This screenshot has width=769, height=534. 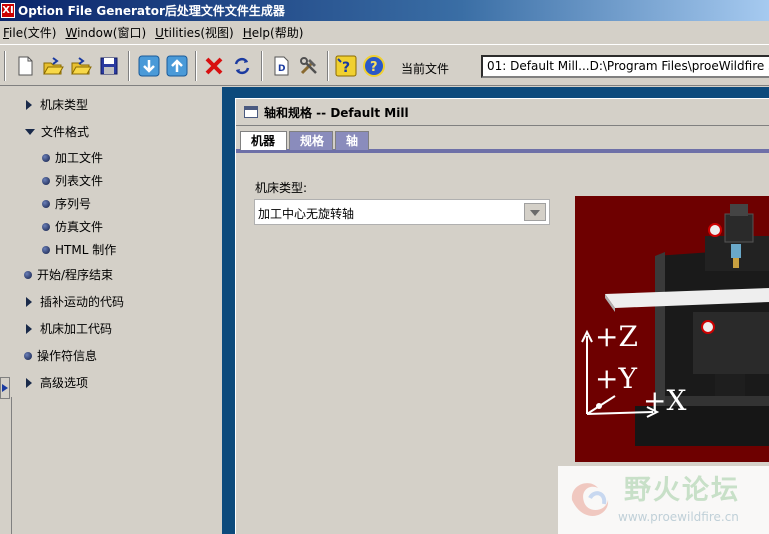 I want to click on document-d-button: D, so click(x=280, y=65).